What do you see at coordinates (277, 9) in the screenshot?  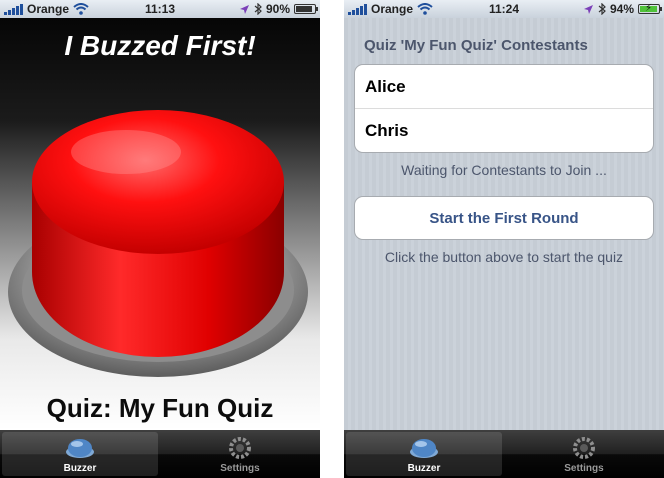 I see `battery-percent: 90%` at bounding box center [277, 9].